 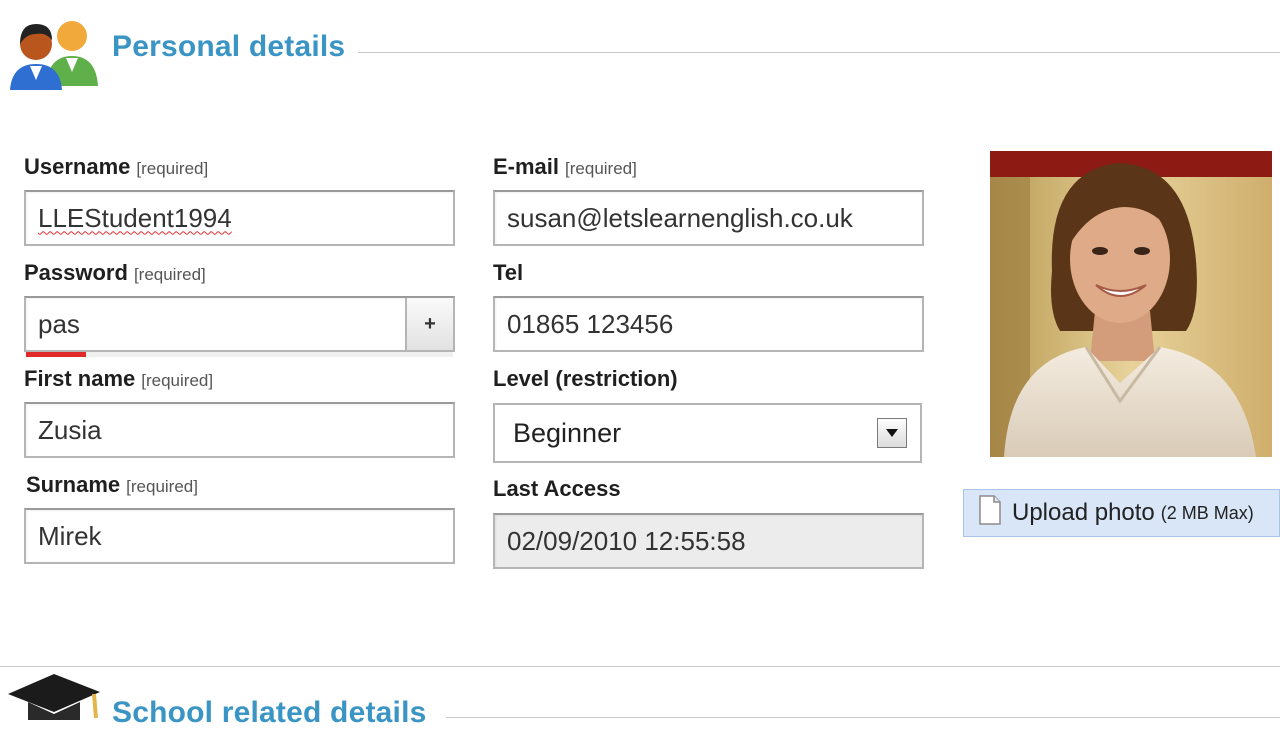 What do you see at coordinates (590, 323) in the screenshot?
I see `tel-value: 01865 123456` at bounding box center [590, 323].